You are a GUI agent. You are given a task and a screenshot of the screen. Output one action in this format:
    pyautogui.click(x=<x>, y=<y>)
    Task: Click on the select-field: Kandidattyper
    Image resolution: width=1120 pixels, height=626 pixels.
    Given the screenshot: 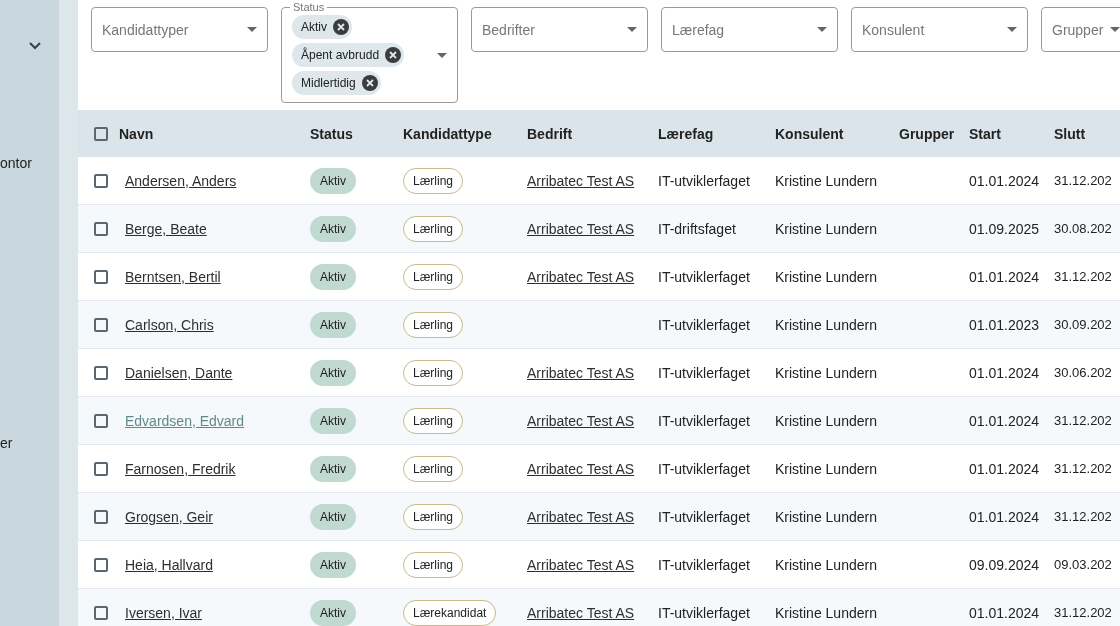 What is the action you would take?
    pyautogui.click(x=179, y=29)
    